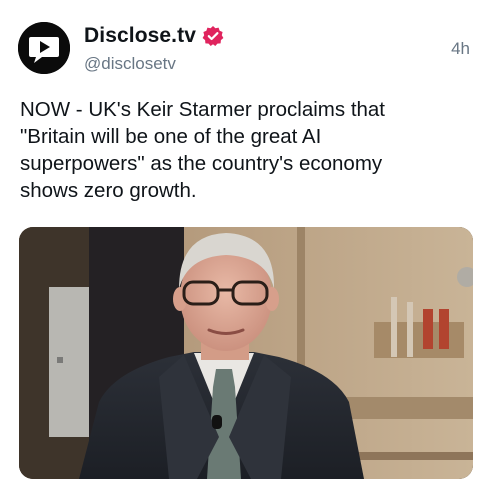  I want to click on author-avatar, so click(44, 48).